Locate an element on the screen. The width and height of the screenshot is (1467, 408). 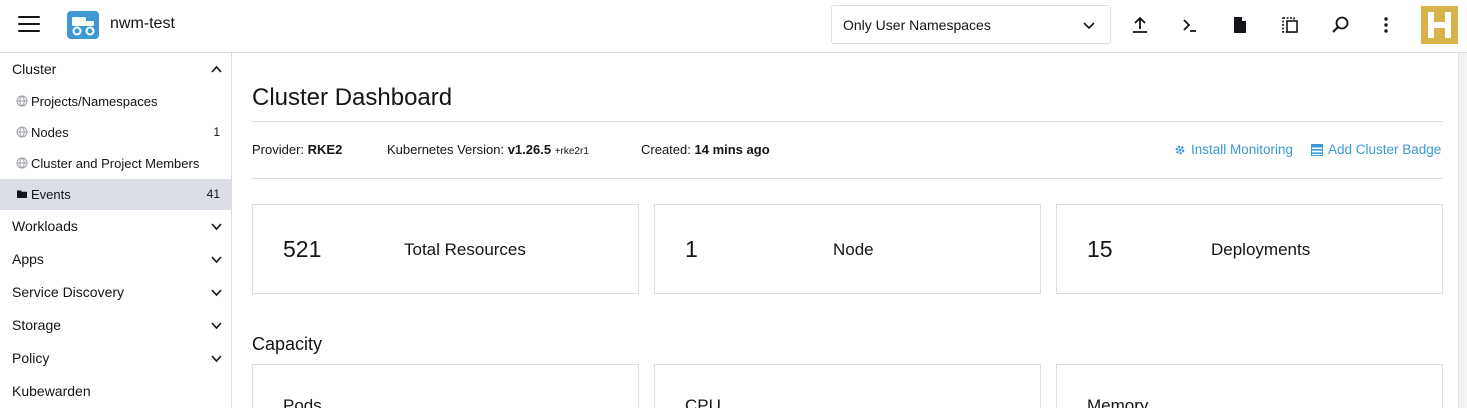
created-info: Created: 14 mins ago is located at coordinates (705, 149).